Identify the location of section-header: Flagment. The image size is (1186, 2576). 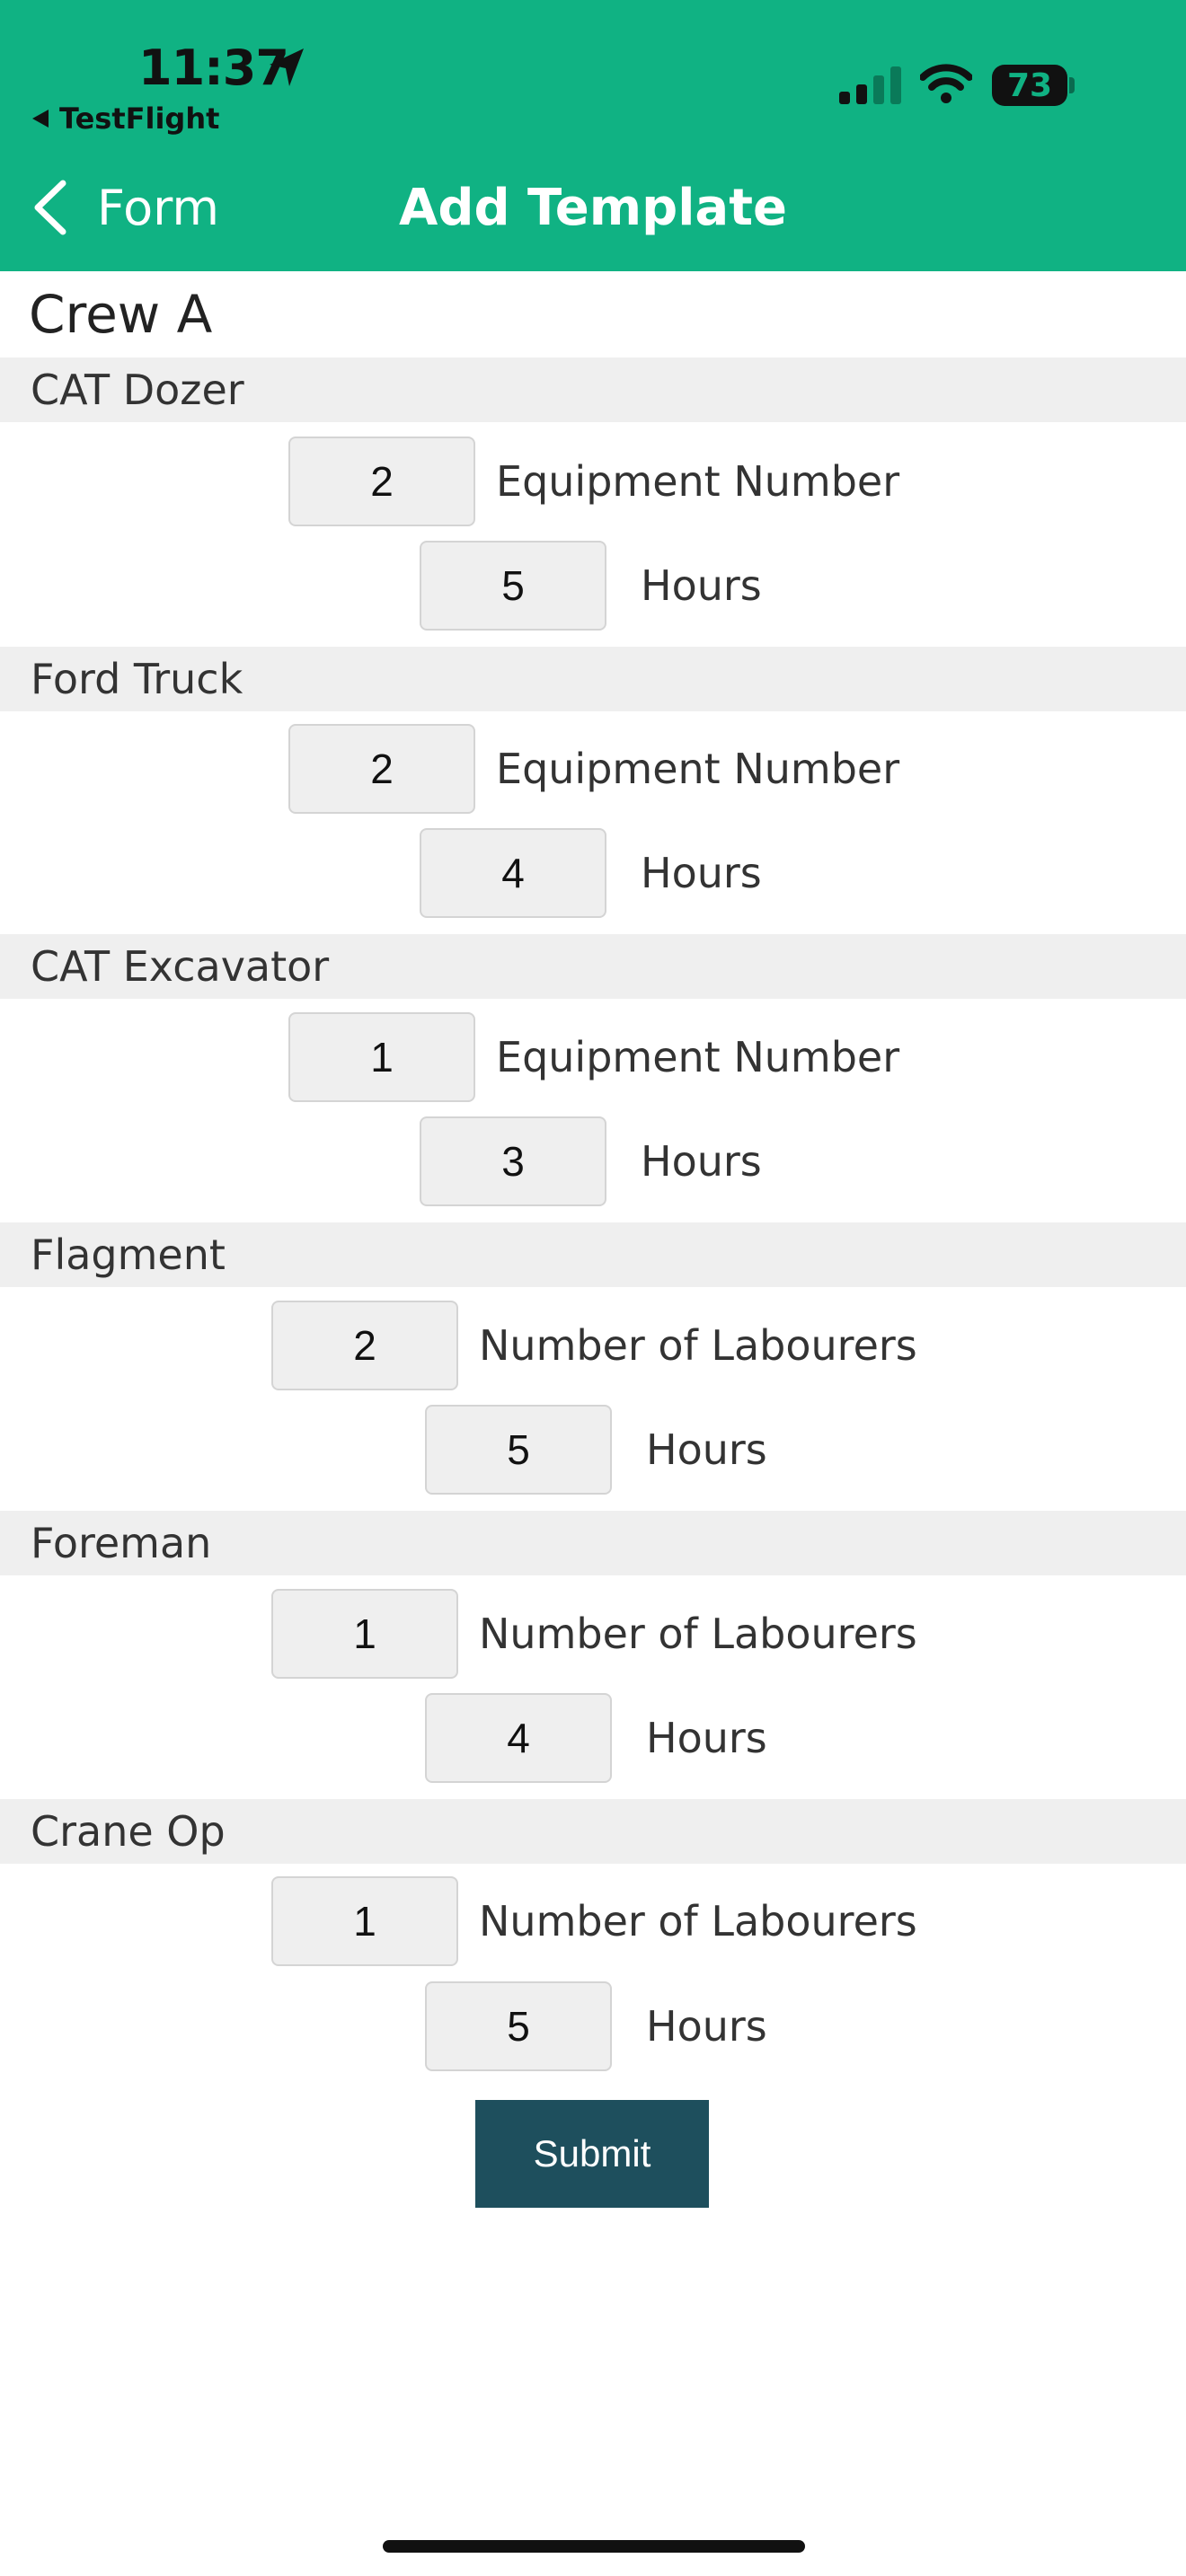
(593, 1254).